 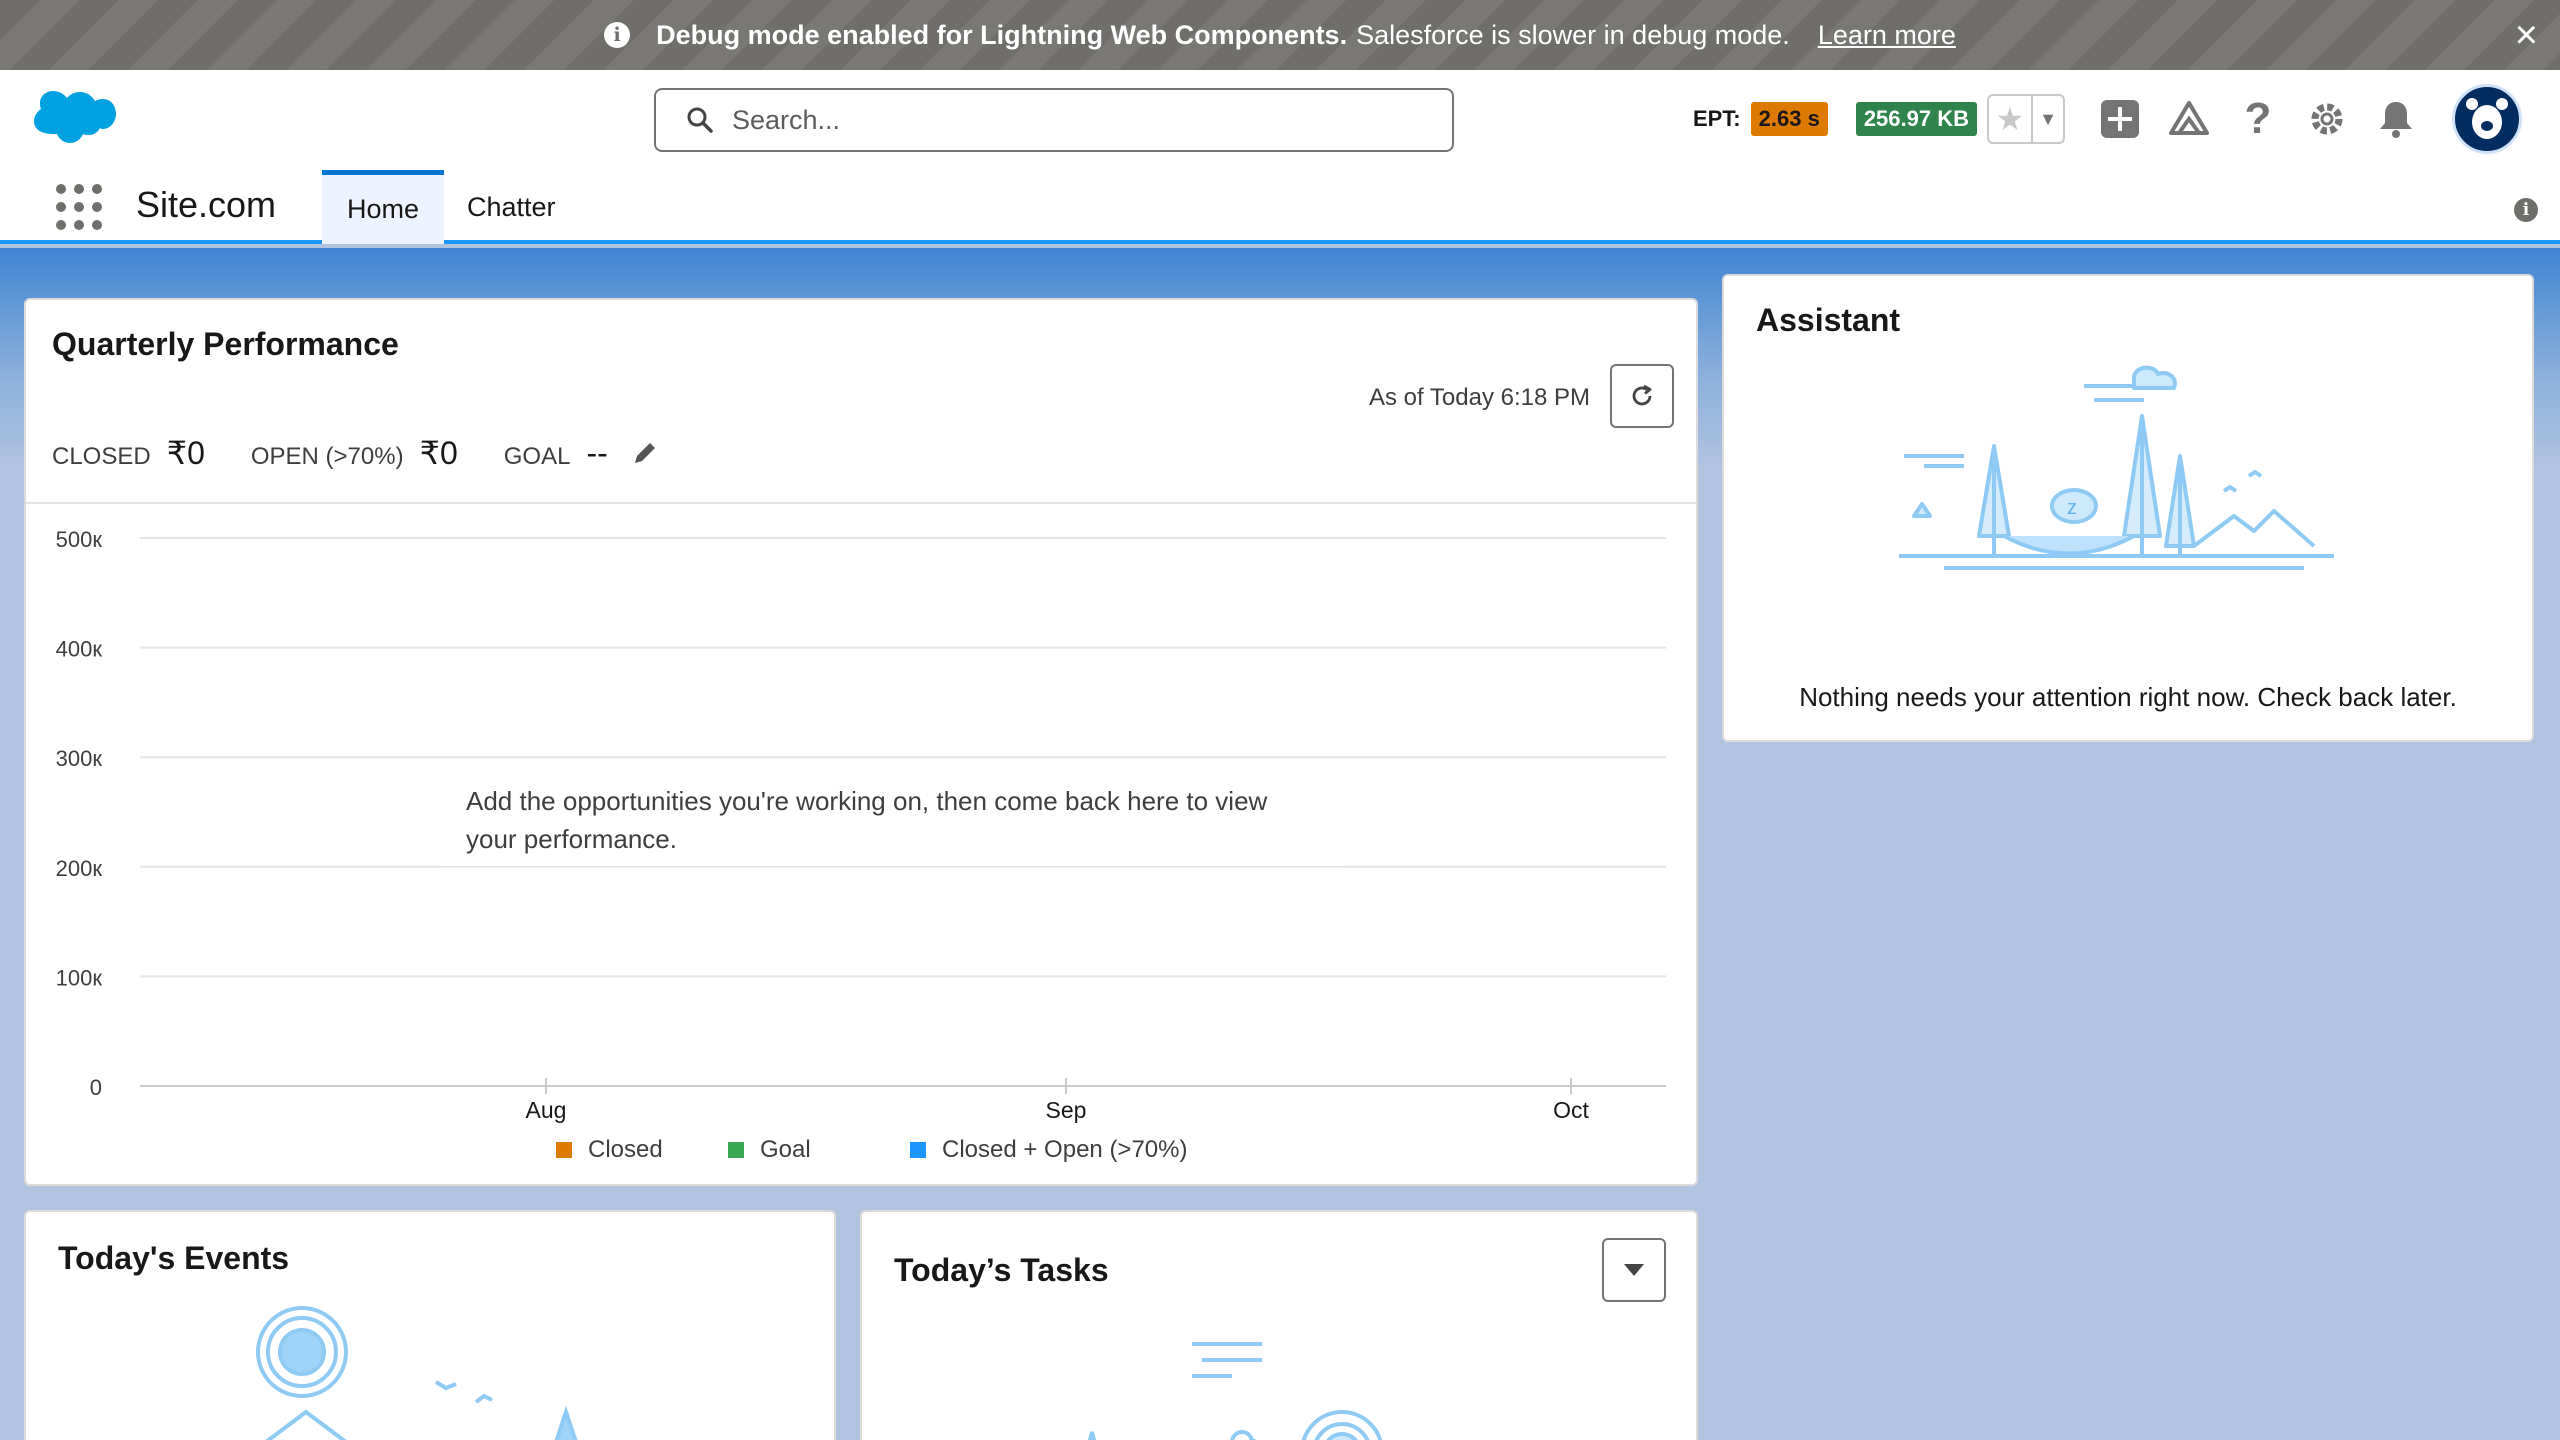 I want to click on search-icon, so click(x=700, y=120).